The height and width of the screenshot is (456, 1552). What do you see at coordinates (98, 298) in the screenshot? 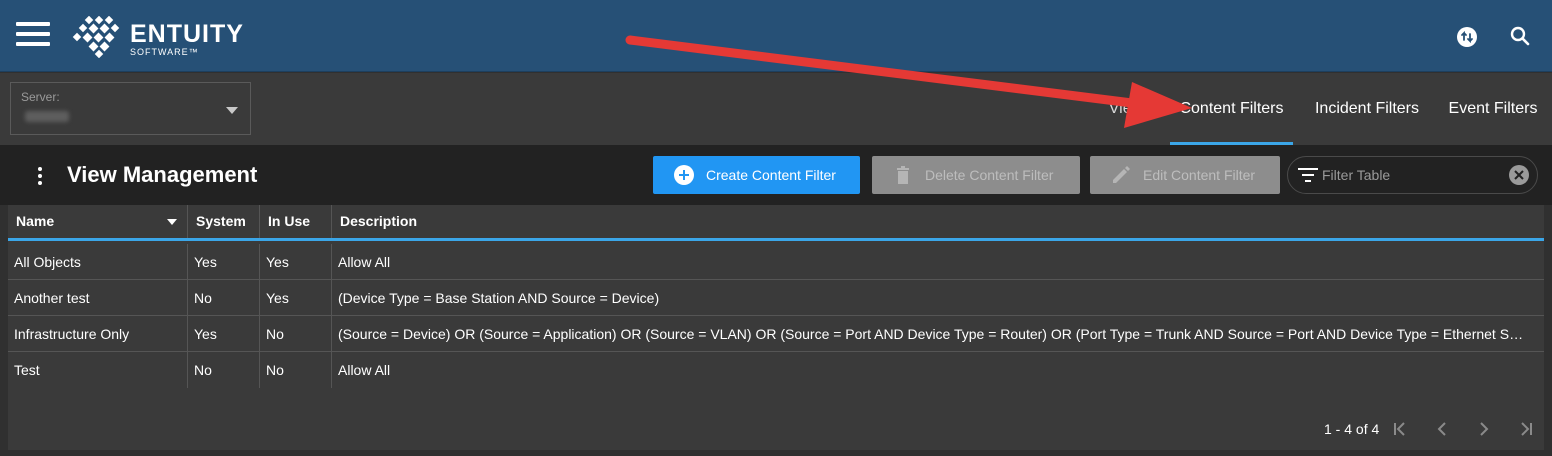
I see `cell-name: Another test` at bounding box center [98, 298].